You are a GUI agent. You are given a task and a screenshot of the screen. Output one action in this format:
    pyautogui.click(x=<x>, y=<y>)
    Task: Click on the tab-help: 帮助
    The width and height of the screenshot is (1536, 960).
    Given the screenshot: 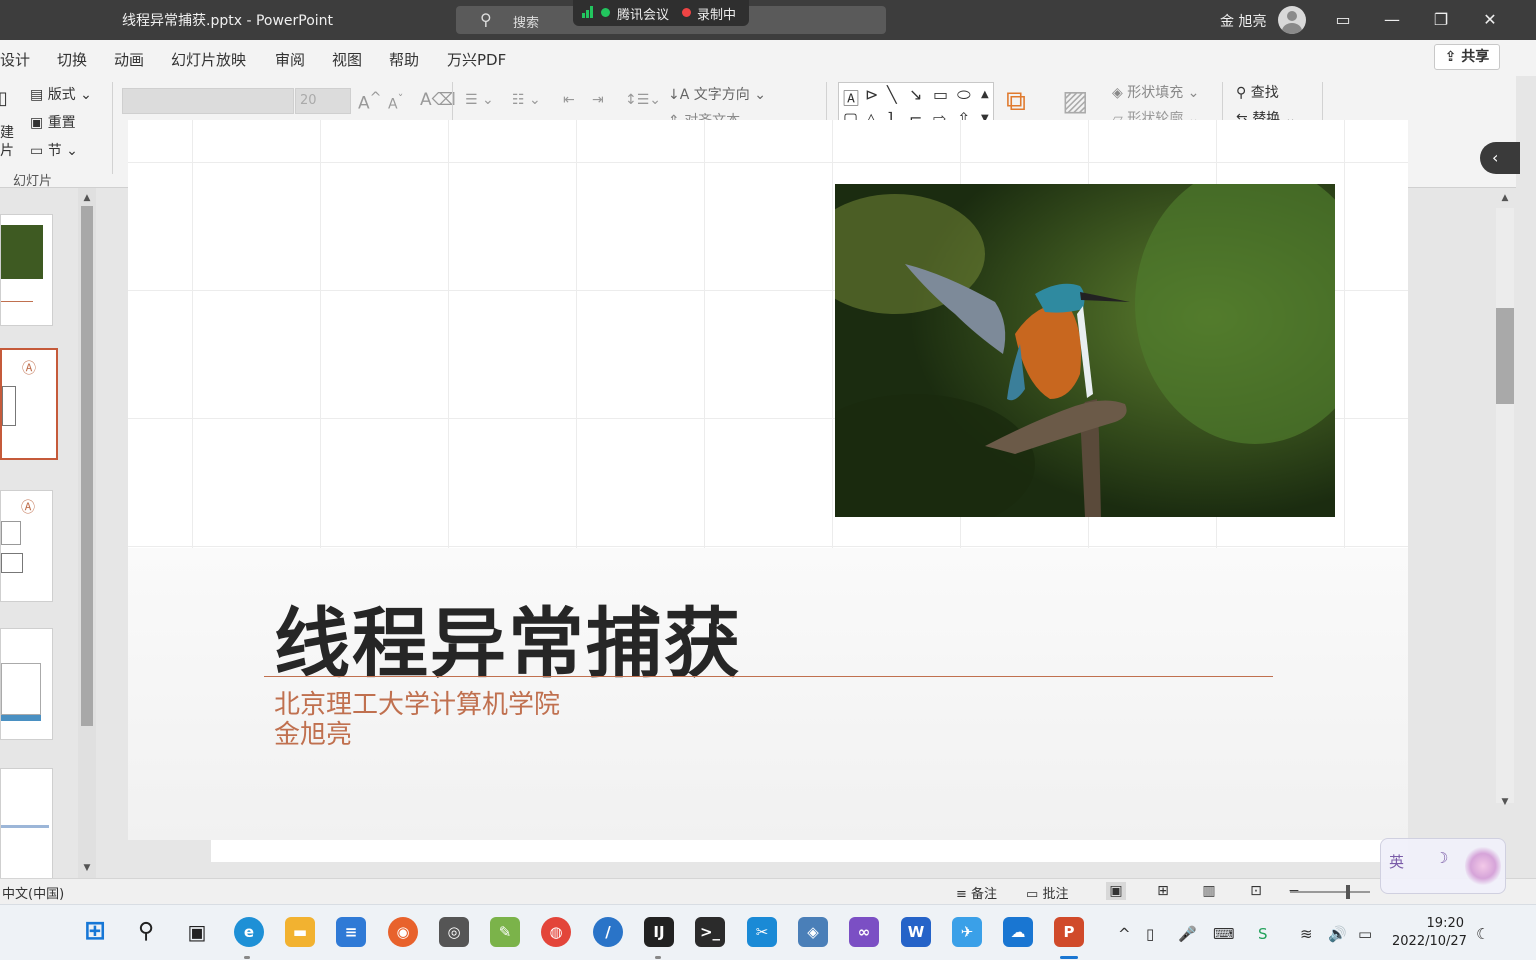 What is the action you would take?
    pyautogui.click(x=404, y=59)
    